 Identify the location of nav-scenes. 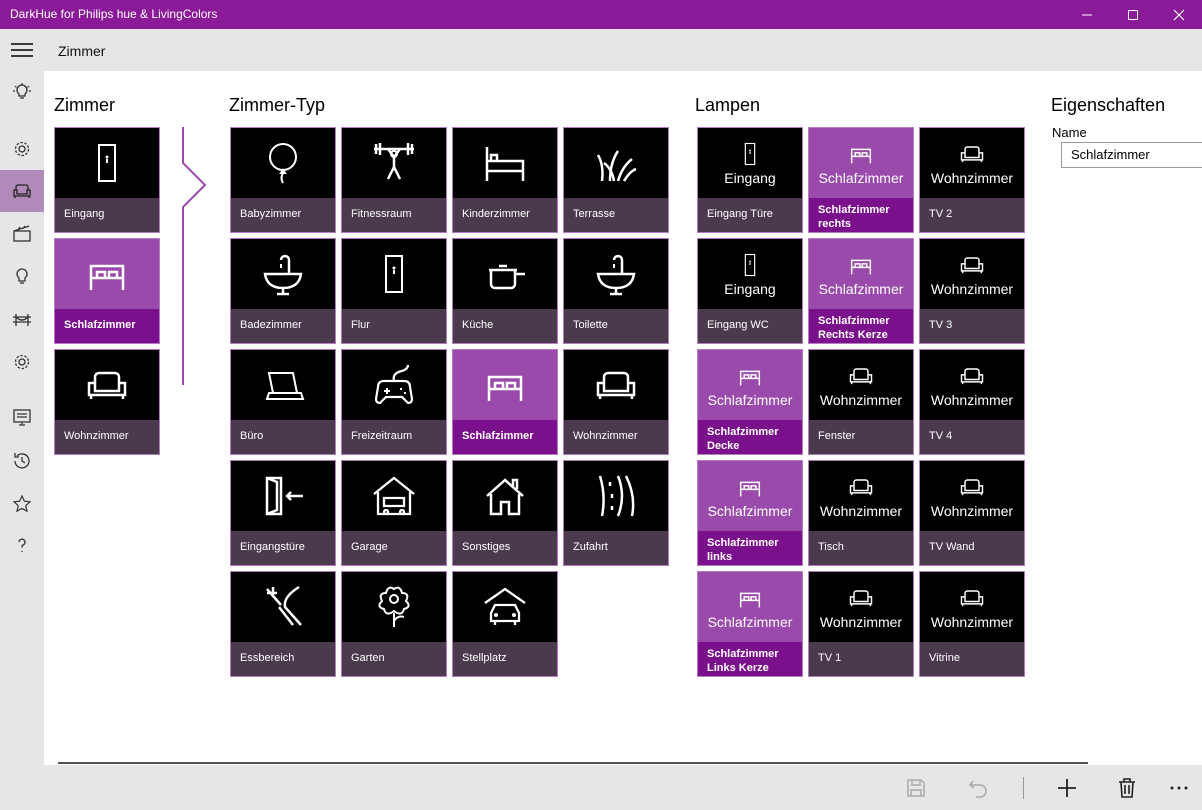
(22, 233).